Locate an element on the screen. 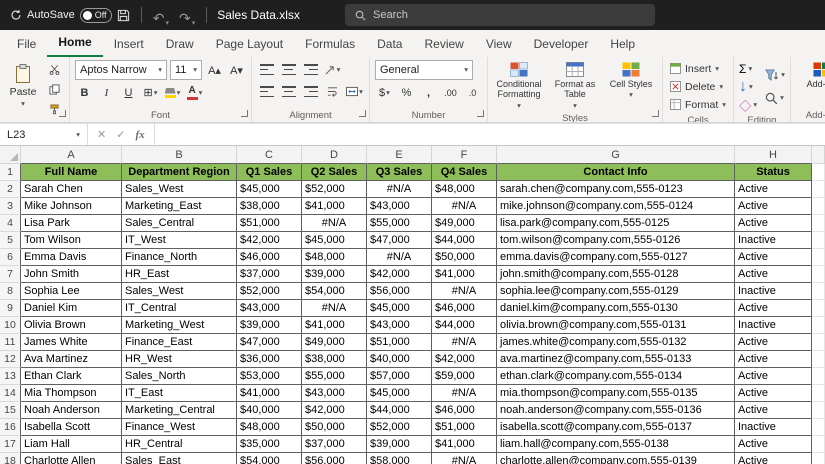  cell-E10: $43,000 is located at coordinates (399, 325).